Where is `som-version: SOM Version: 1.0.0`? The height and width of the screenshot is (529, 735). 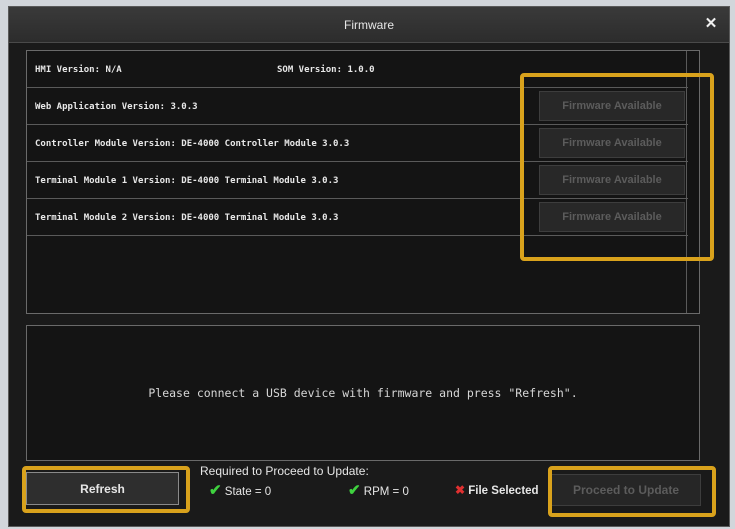
som-version: SOM Version: 1.0.0 is located at coordinates (326, 70).